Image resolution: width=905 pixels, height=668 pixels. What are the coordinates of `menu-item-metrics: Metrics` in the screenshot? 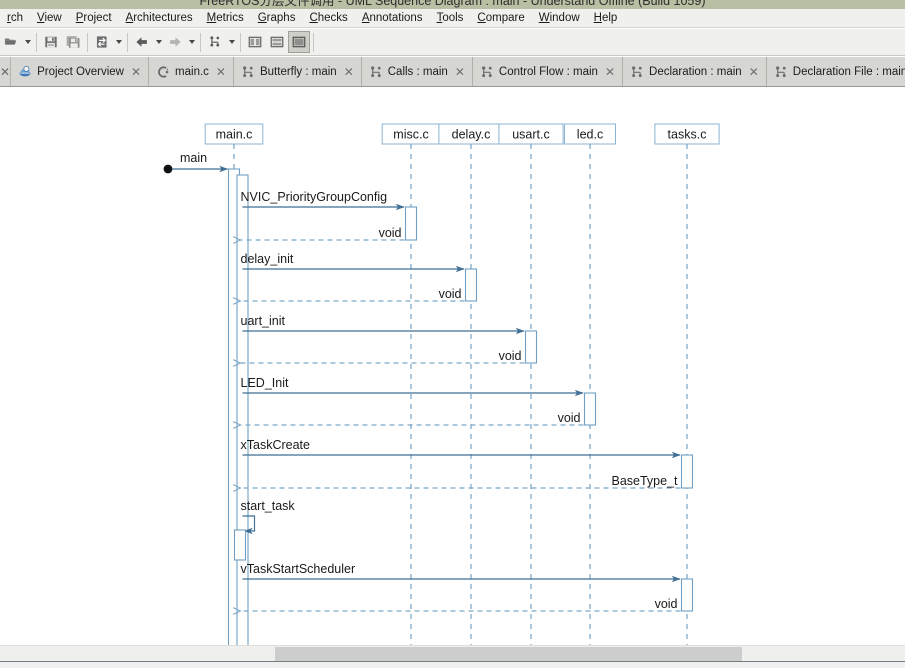 It's located at (225, 18).